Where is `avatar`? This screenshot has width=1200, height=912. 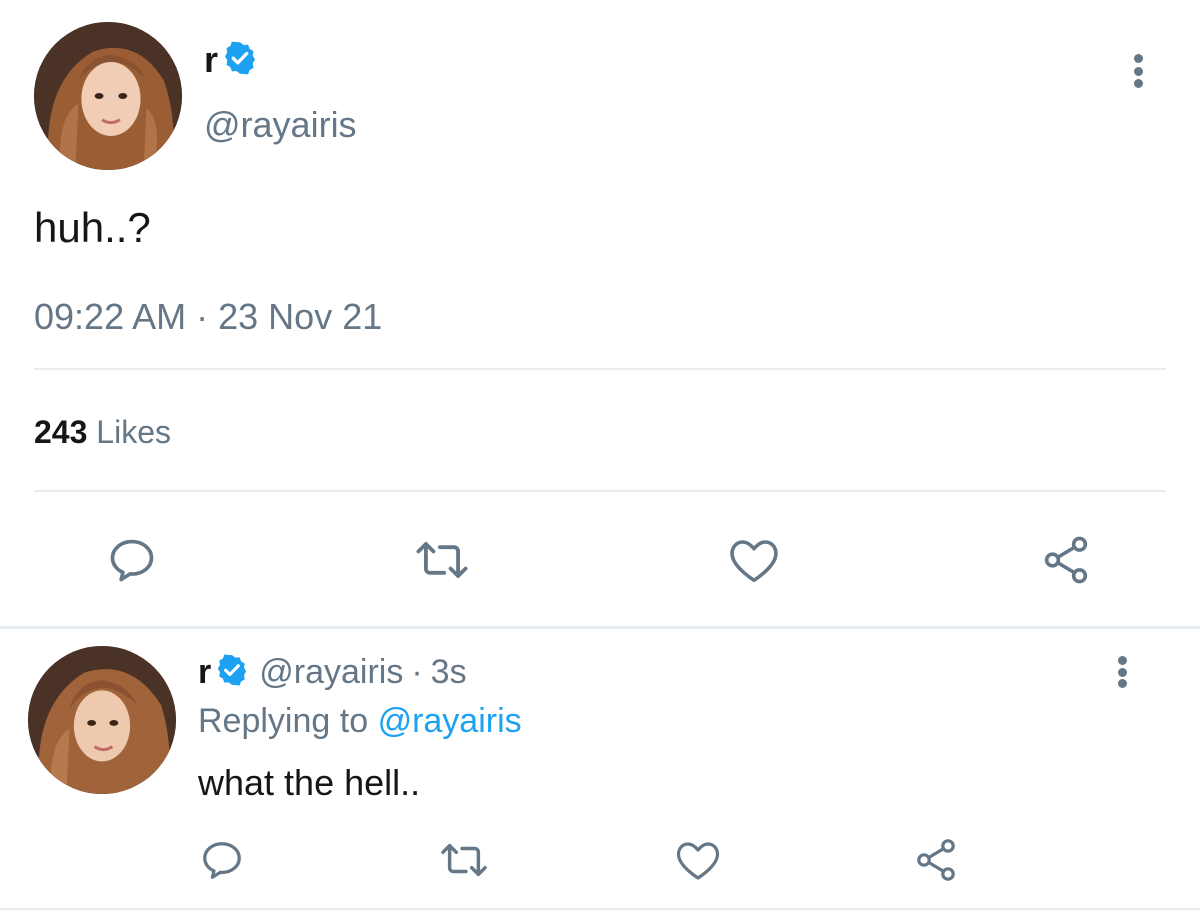 avatar is located at coordinates (108, 96).